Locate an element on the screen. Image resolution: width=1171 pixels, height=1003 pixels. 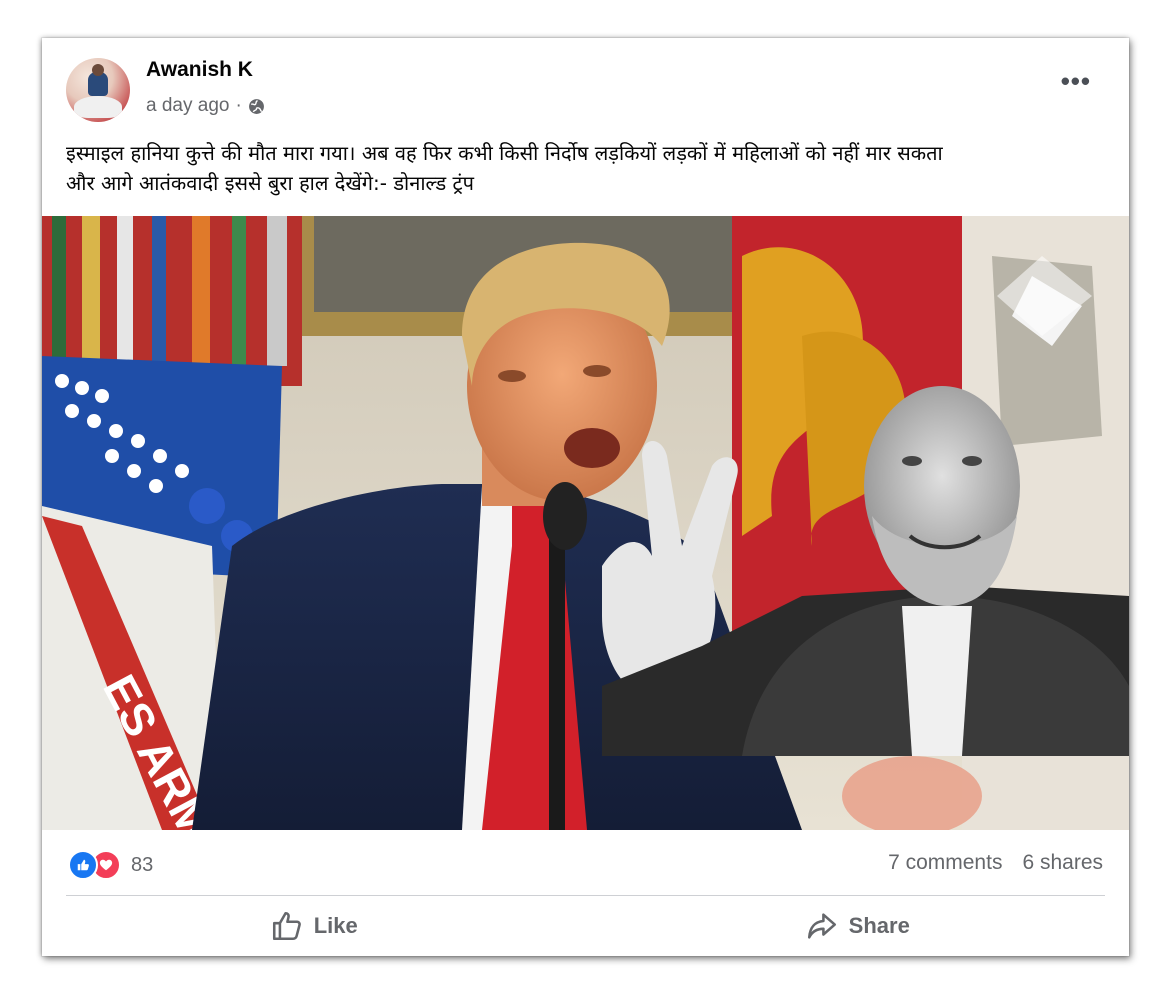
post-header: Awanish K a day ago · ••• is located at coordinates (587, 93).